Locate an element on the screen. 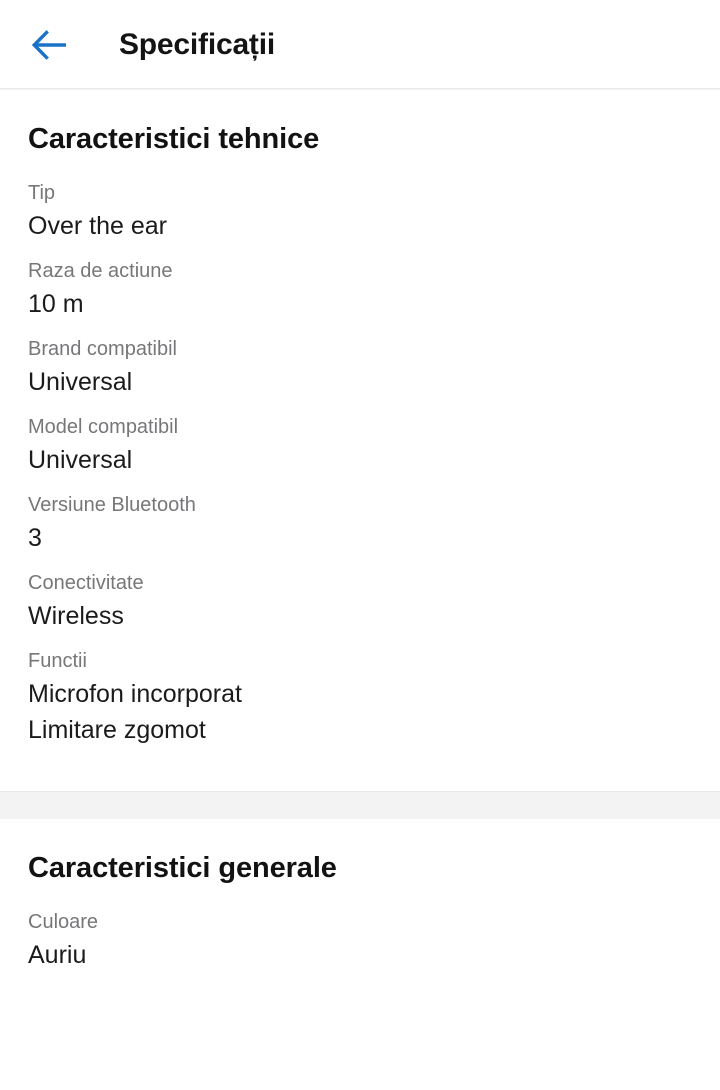 The height and width of the screenshot is (1090, 720). spec-values: Wireless is located at coordinates (360, 616).